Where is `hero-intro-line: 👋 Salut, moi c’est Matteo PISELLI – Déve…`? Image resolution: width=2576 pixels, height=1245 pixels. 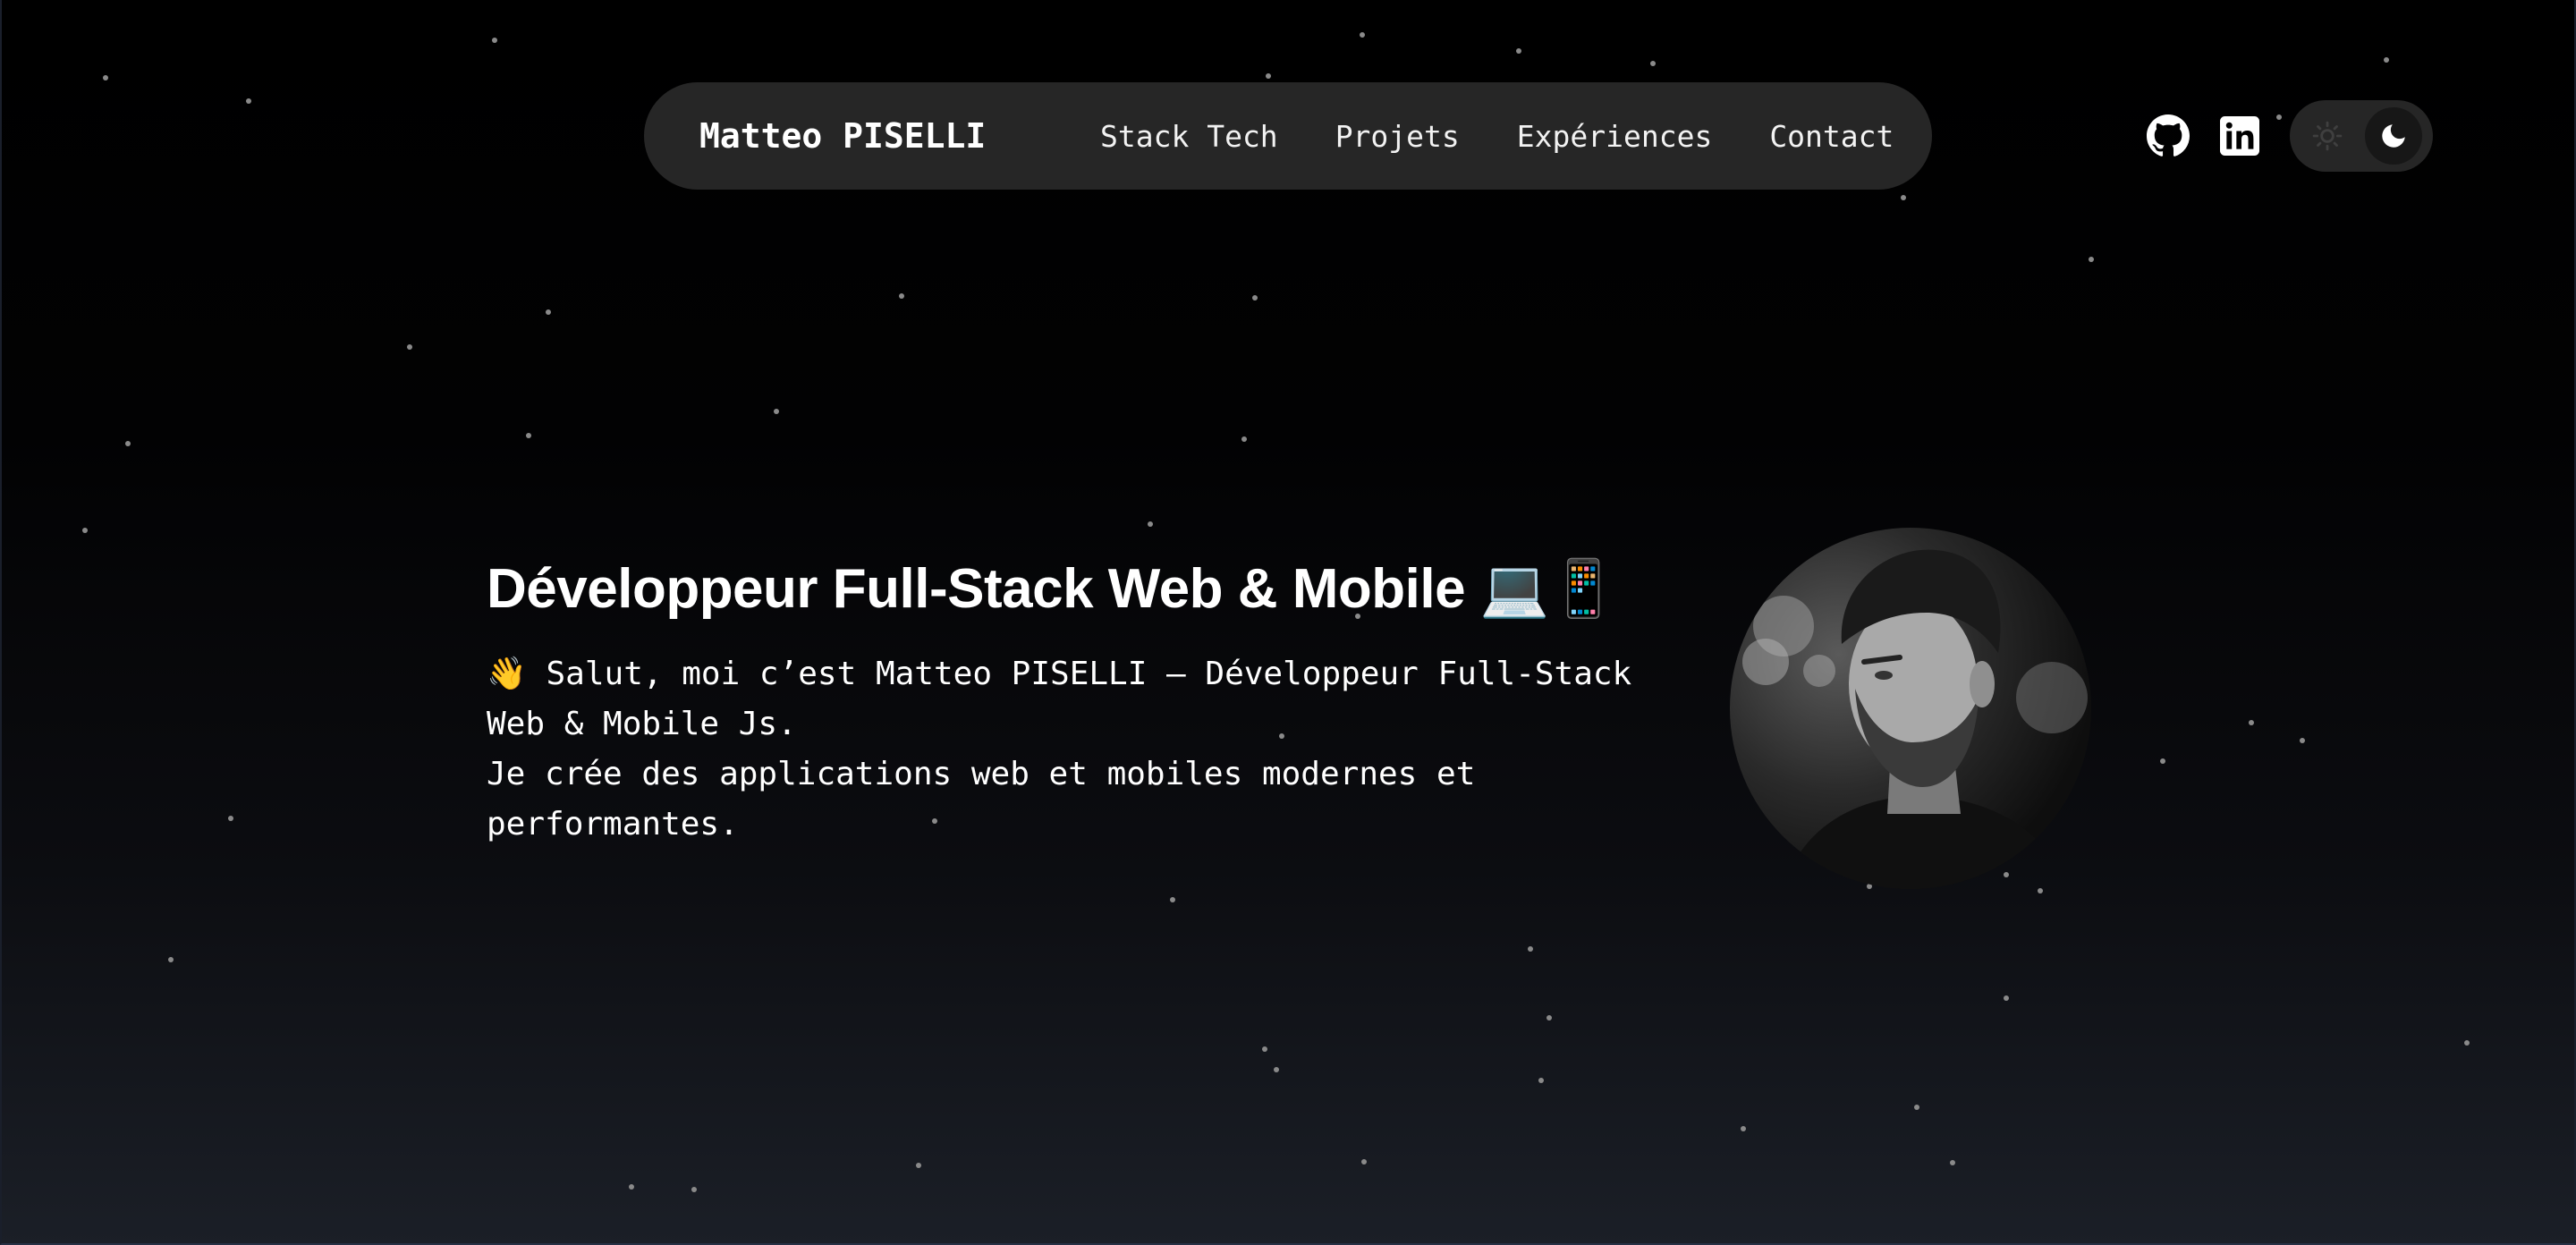 hero-intro-line: 👋 Salut, moi c’est Matteo PISELLI – Déve… is located at coordinates (1059, 674).